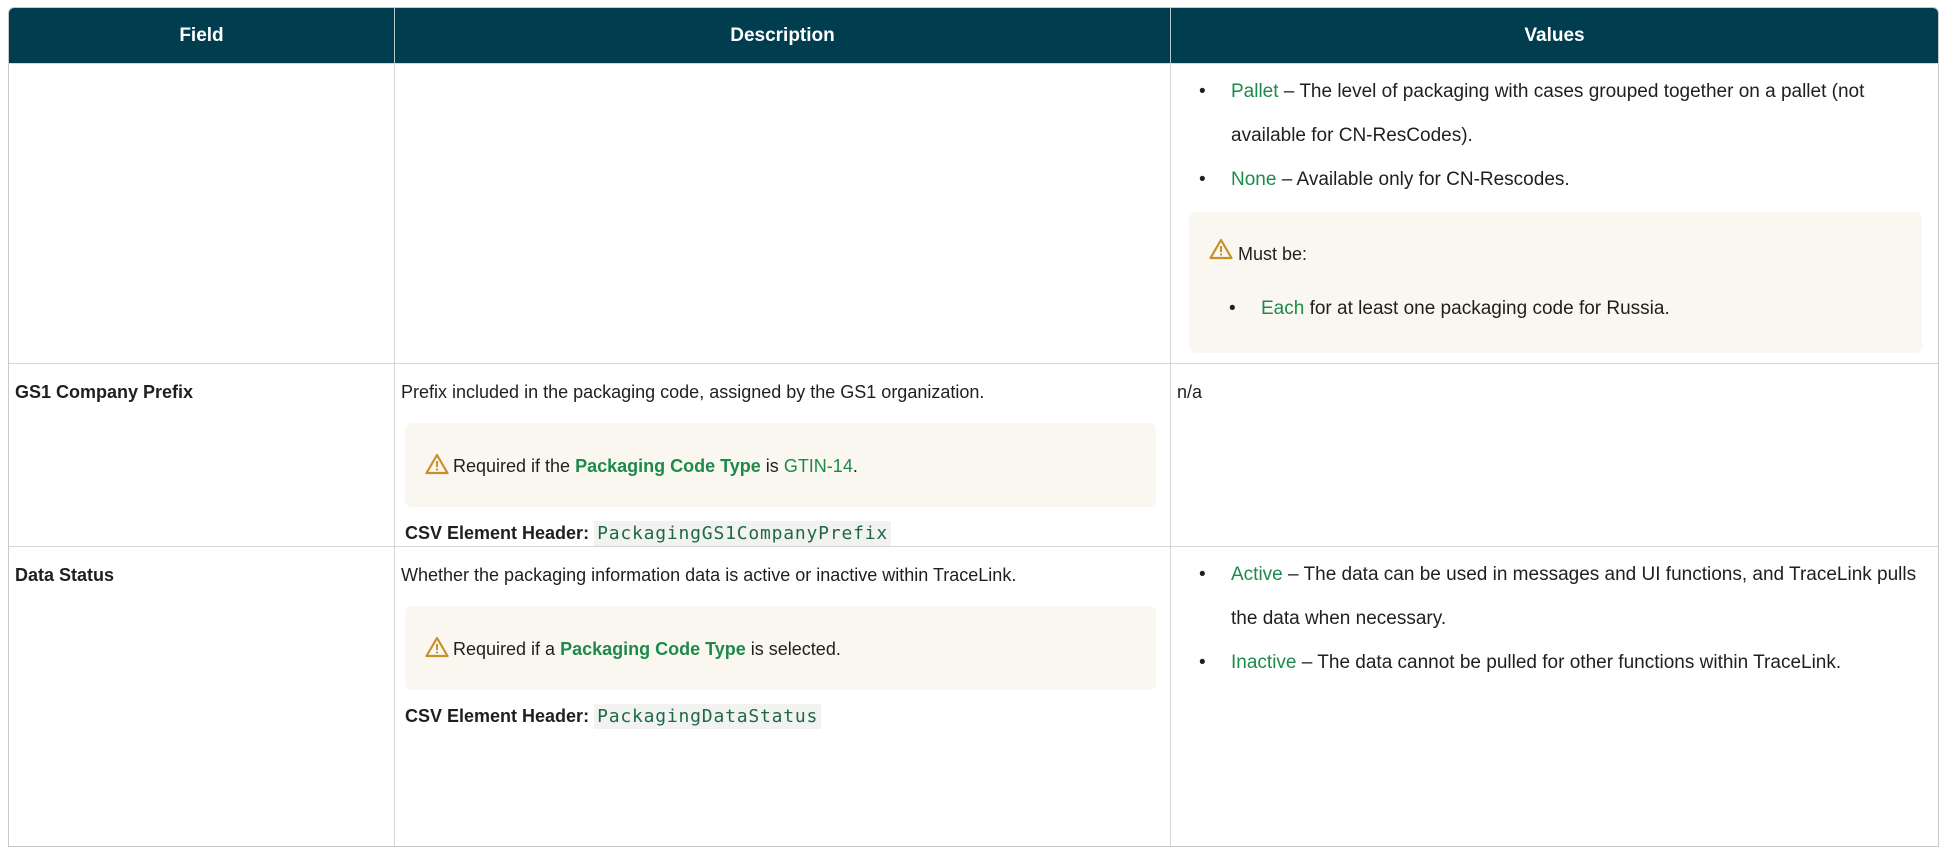 This screenshot has height=847, width=1944. What do you see at coordinates (202, 214) in the screenshot?
I see `field-cell` at bounding box center [202, 214].